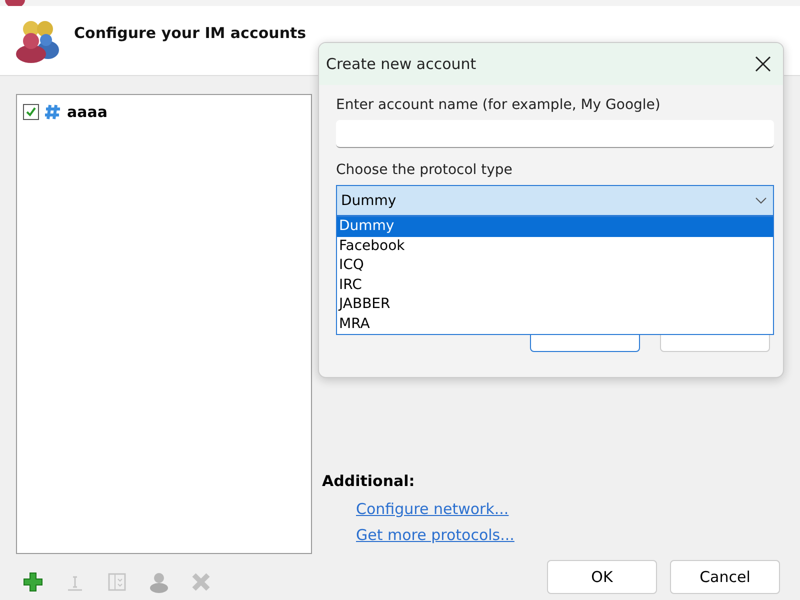 The height and width of the screenshot is (600, 800). What do you see at coordinates (87, 112) in the screenshot?
I see `account-name: aaaa` at bounding box center [87, 112].